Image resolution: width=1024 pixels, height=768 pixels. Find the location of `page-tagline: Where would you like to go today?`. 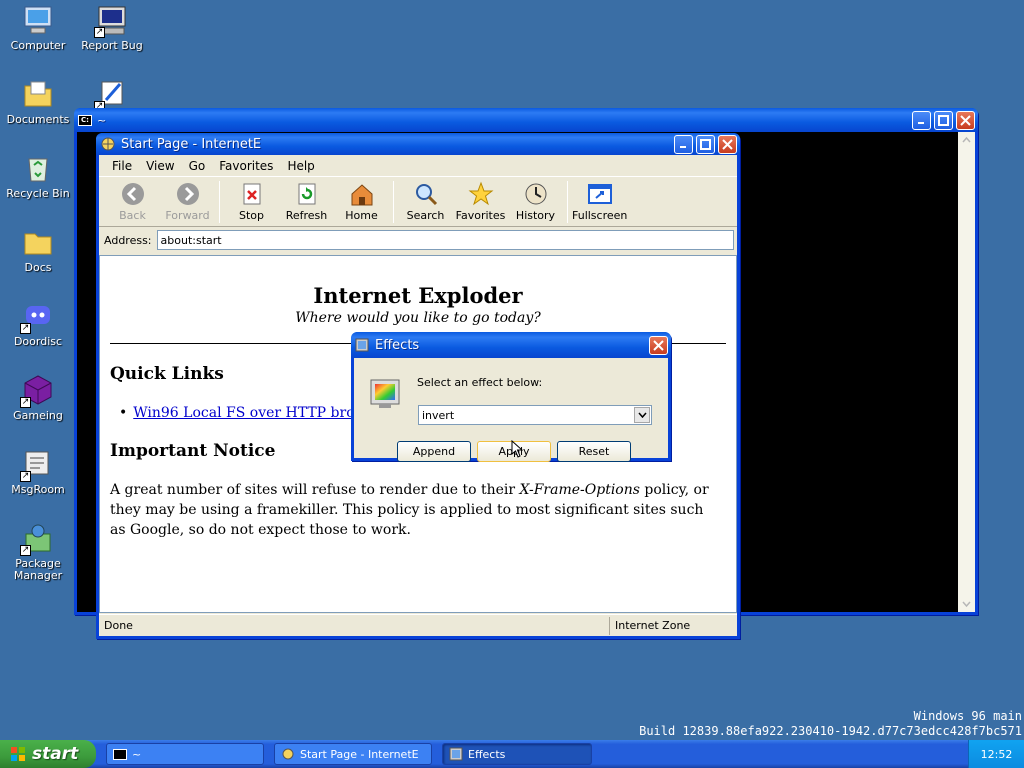

page-tagline: Where would you like to go today? is located at coordinates (418, 318).